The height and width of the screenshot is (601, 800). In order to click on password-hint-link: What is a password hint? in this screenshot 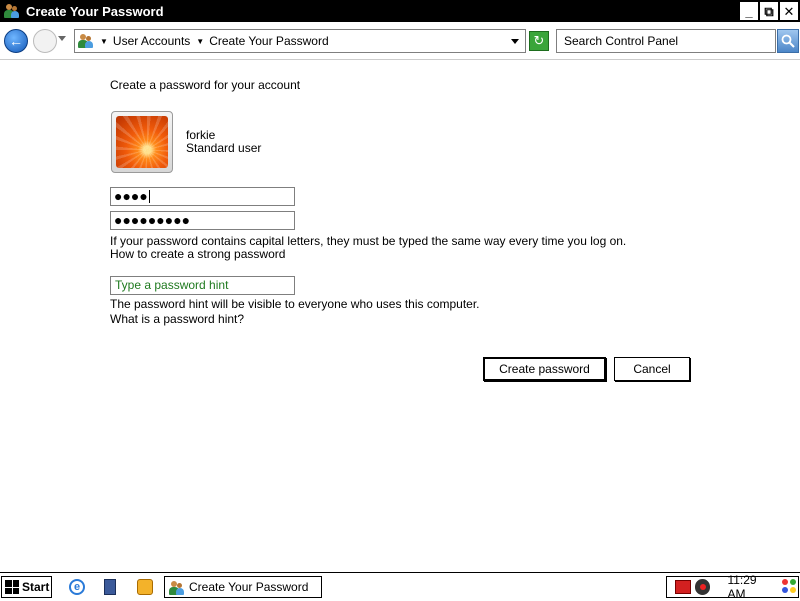, I will do `click(177, 319)`.